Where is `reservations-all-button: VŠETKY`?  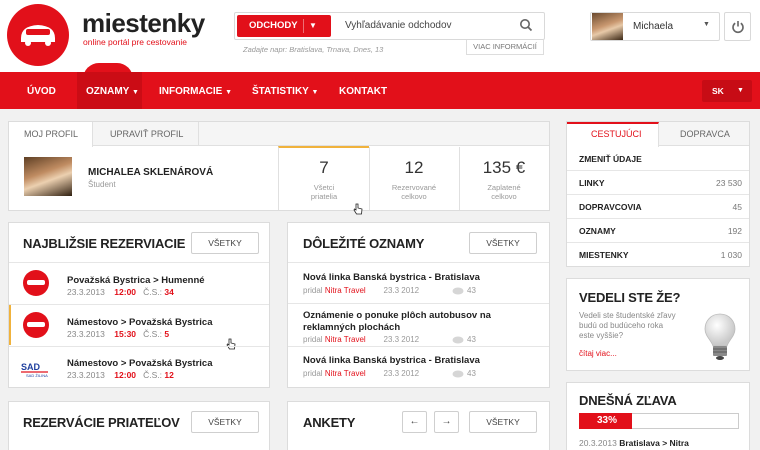
reservations-all-button: VŠETKY is located at coordinates (225, 243).